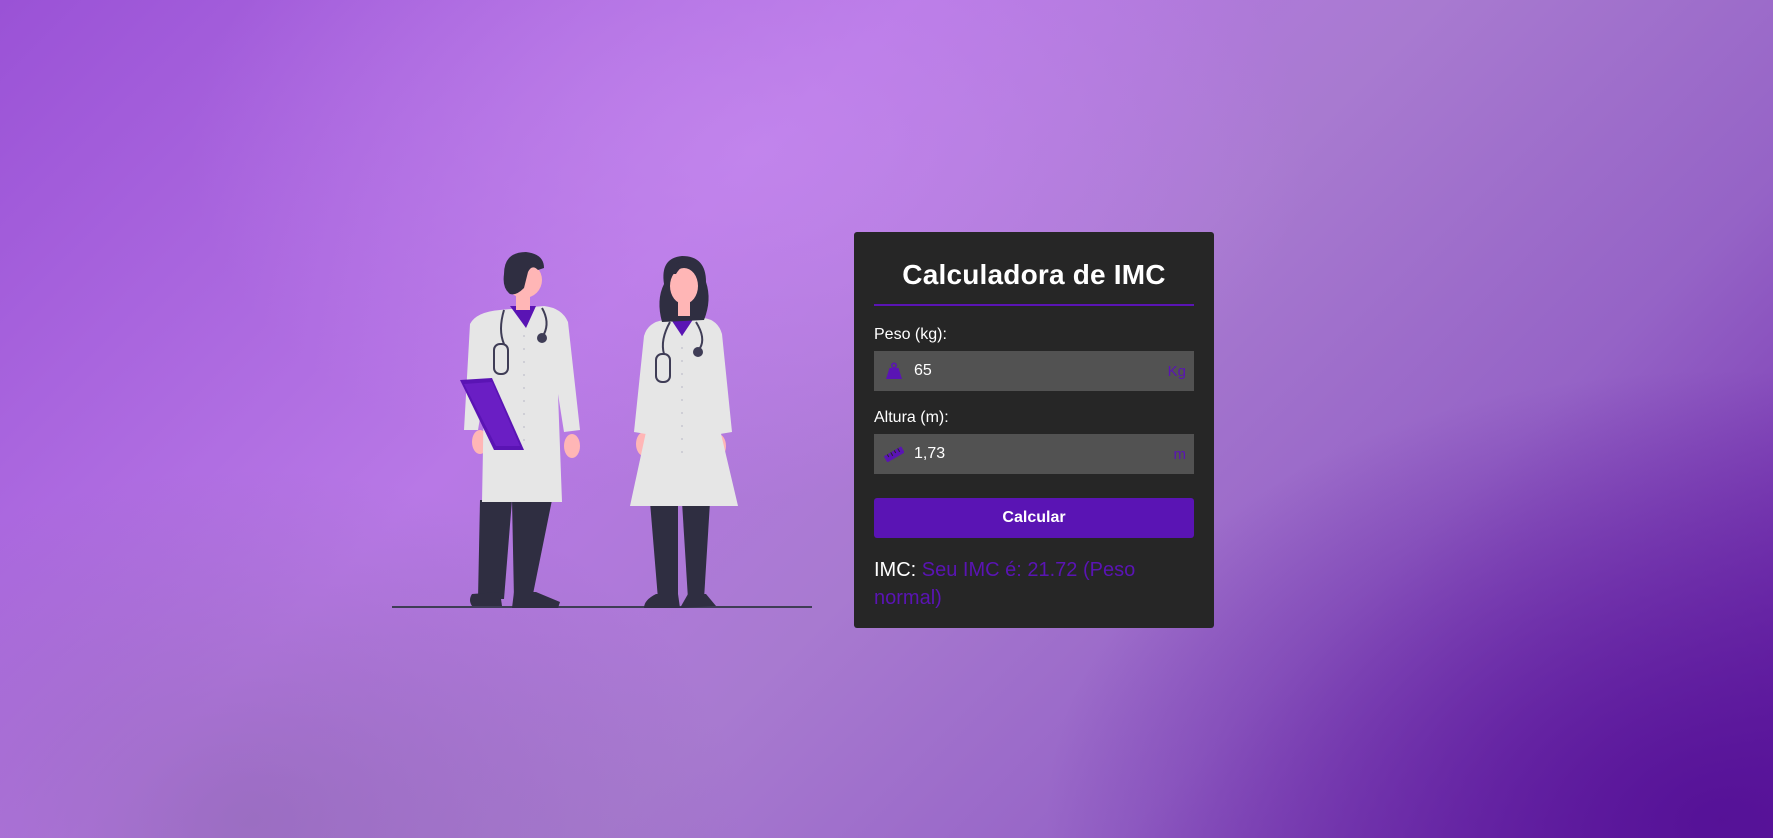 The height and width of the screenshot is (838, 1773). What do you see at coordinates (1034, 584) in the screenshot?
I see `result: IMC: Seu IMC é: 21.72 (Peso normal)` at bounding box center [1034, 584].